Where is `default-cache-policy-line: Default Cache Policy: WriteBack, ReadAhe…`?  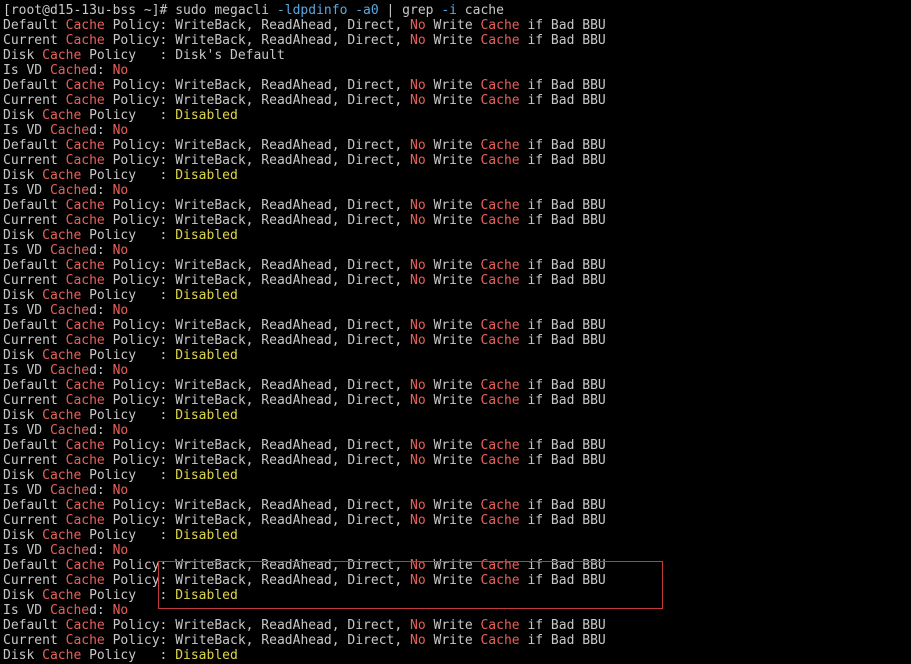 default-cache-policy-line: Default Cache Policy: WriteBack, ReadAhe… is located at coordinates (457, 265).